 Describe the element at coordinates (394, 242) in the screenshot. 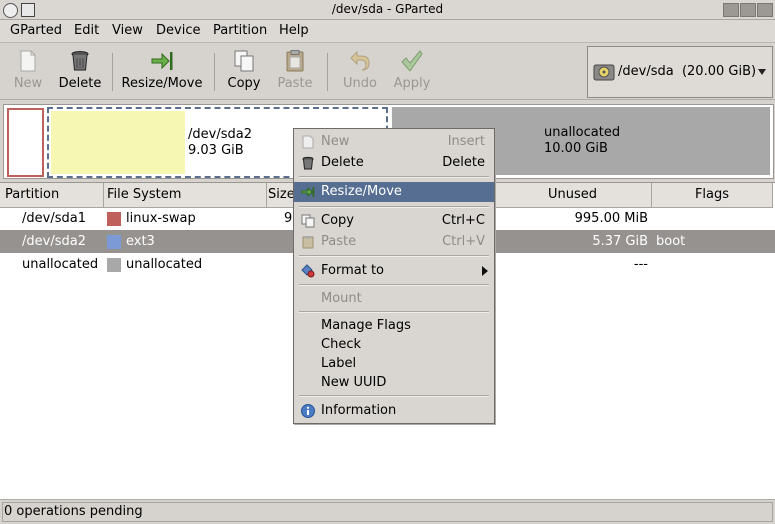

I see `menu-item-paste: Paste Ctrl+V` at that location.